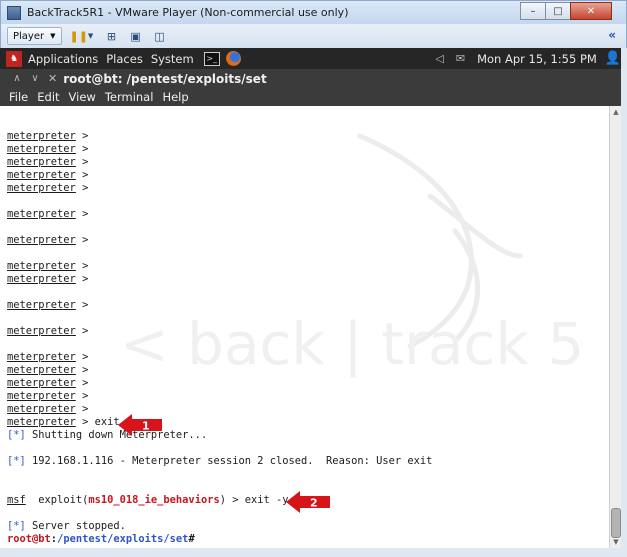 The width and height of the screenshot is (627, 557). I want to click on volume-icon: ◁, so click(439, 58).